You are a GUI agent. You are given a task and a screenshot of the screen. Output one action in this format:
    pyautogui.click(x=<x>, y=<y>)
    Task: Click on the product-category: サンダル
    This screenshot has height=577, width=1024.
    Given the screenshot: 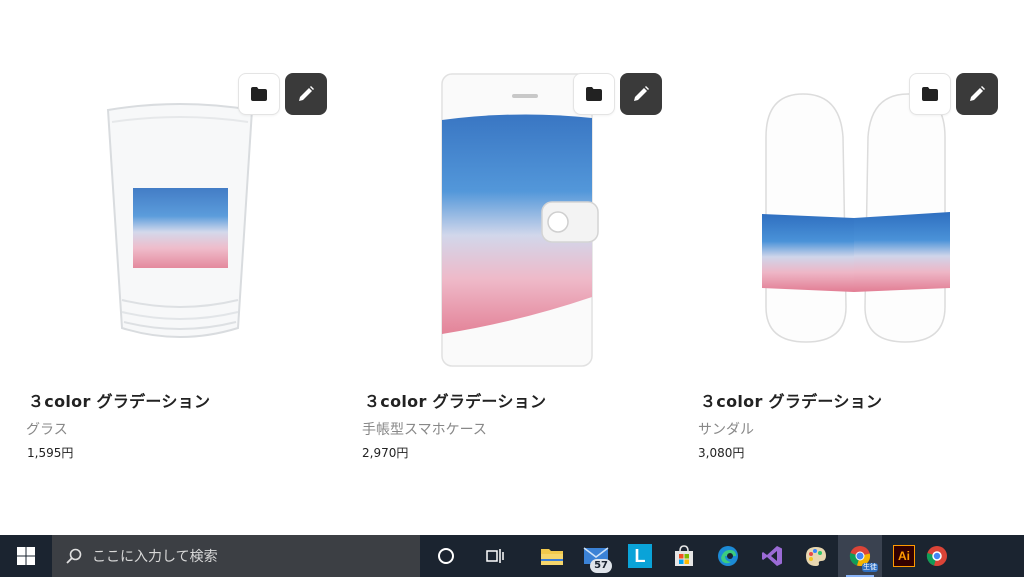 What is the action you would take?
    pyautogui.click(x=726, y=430)
    